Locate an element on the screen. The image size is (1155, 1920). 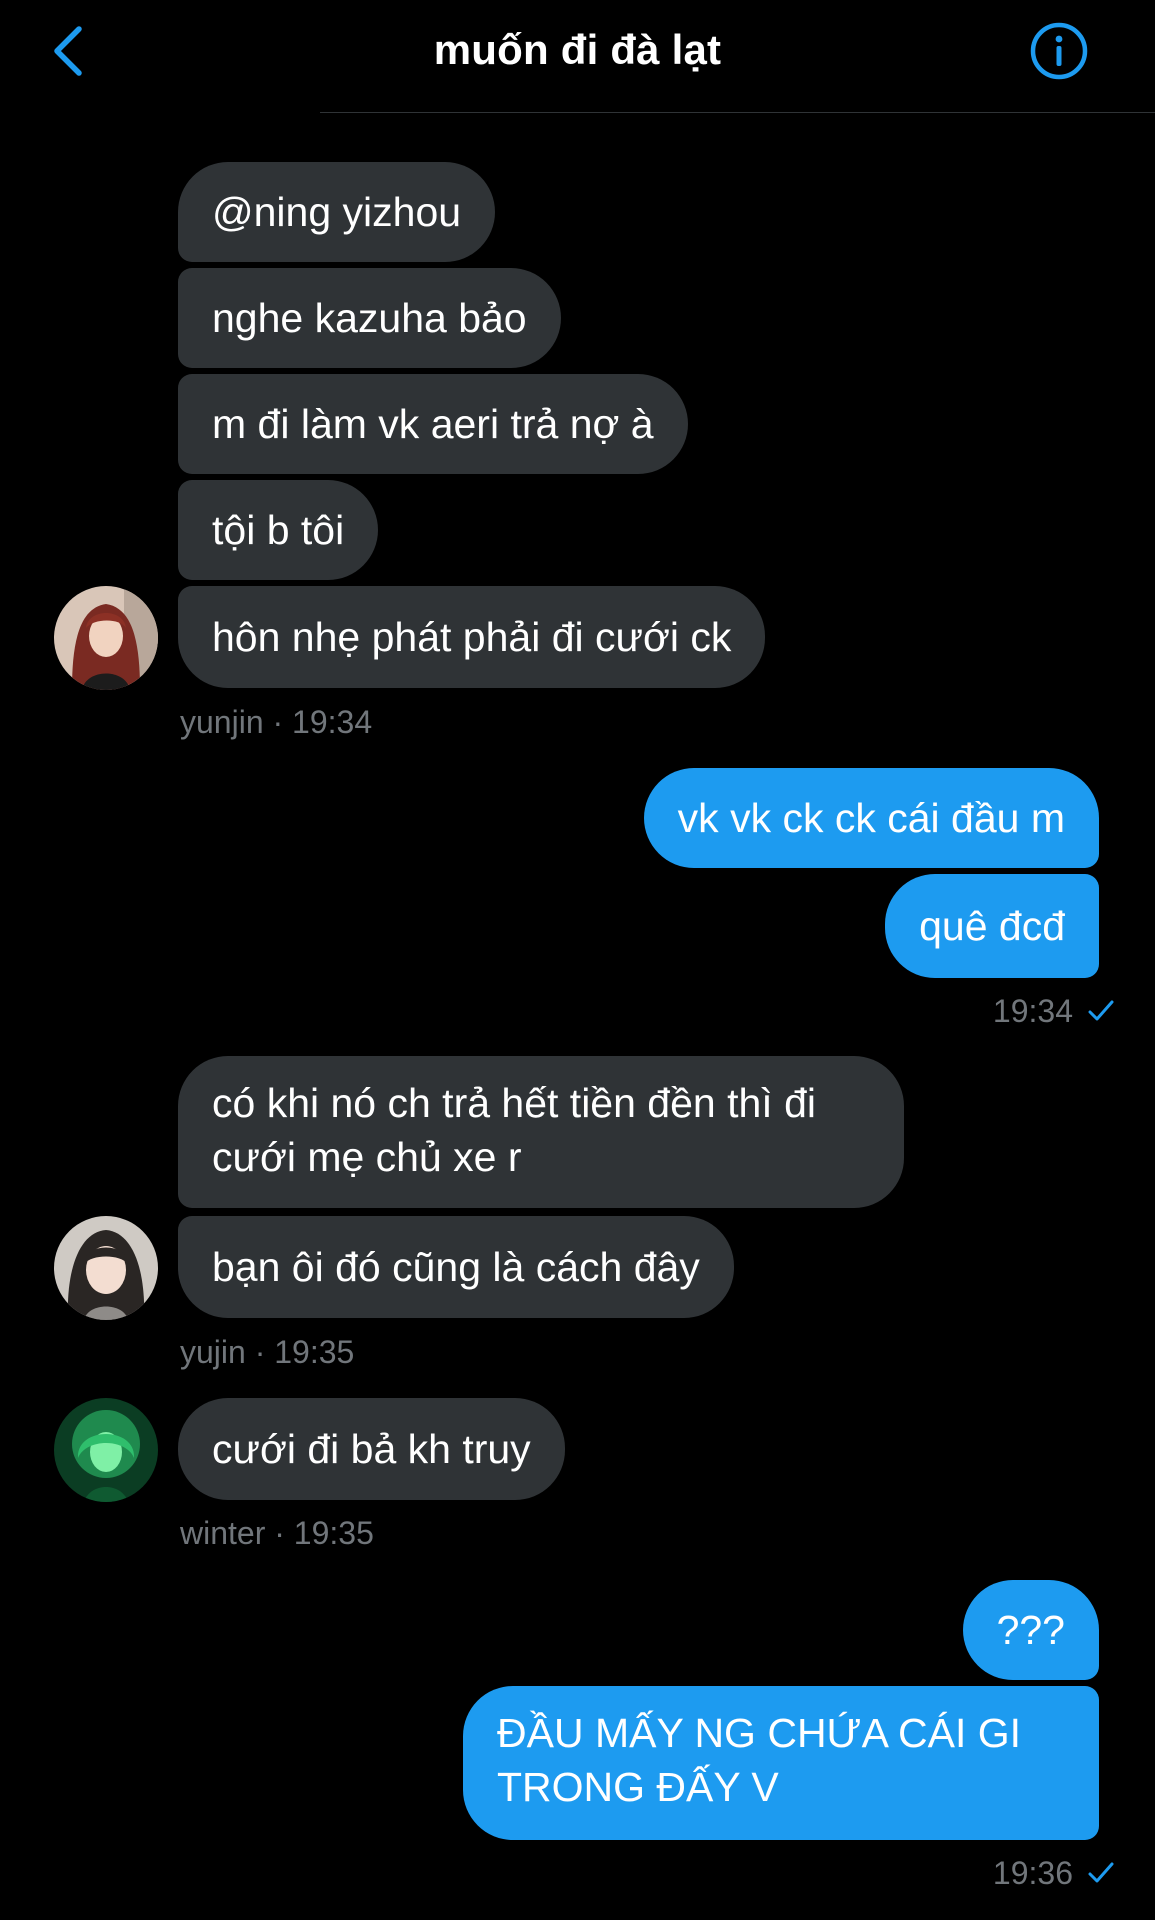
message-time: 19:36 is located at coordinates (1032, 1873).